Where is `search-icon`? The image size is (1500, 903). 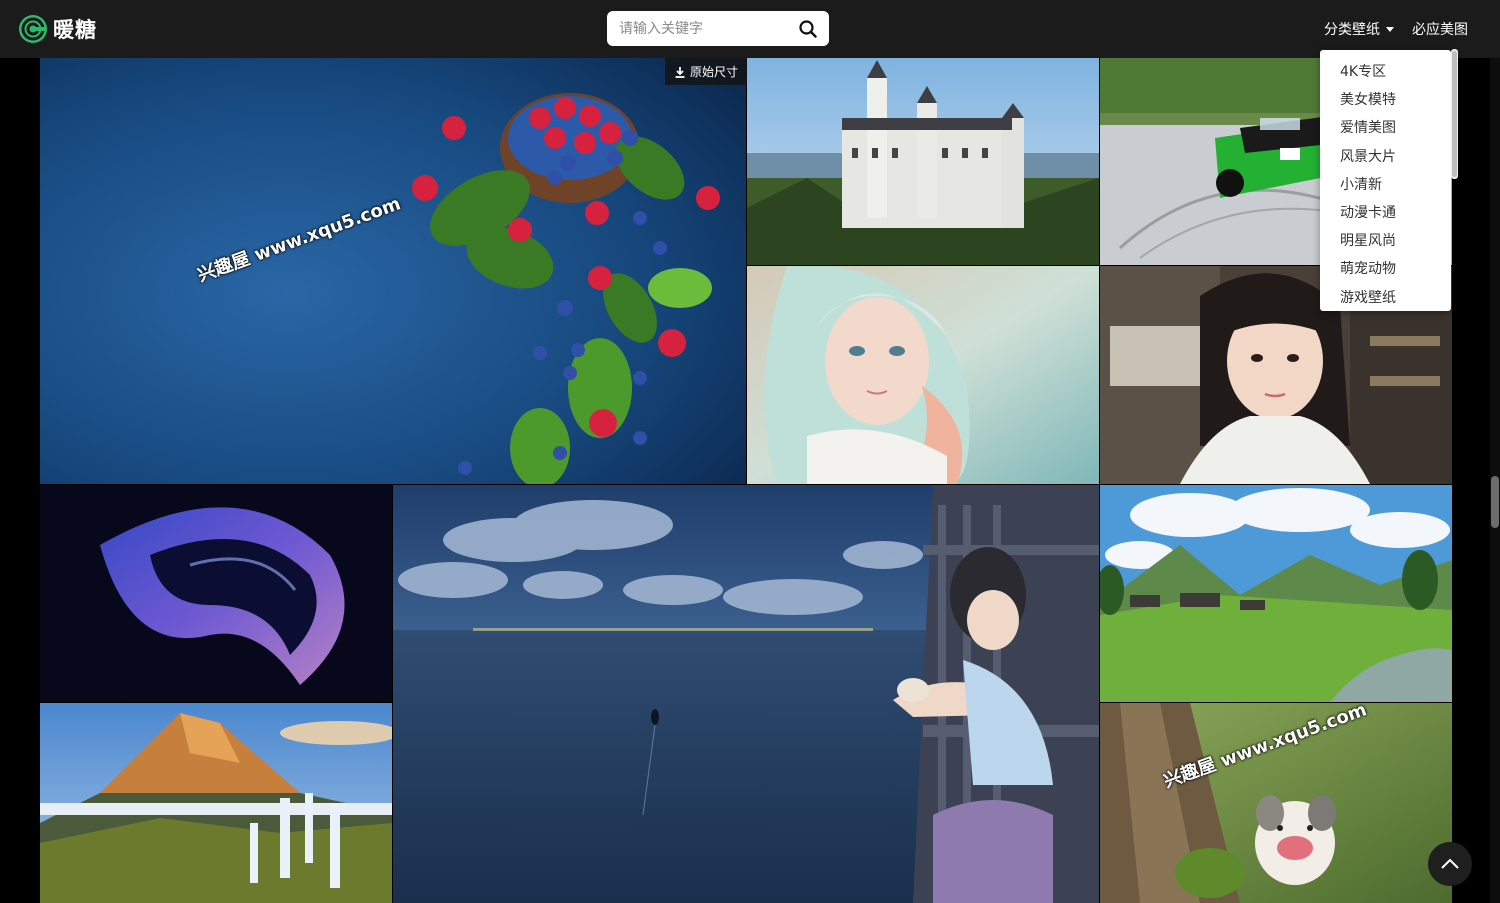 search-icon is located at coordinates (808, 28).